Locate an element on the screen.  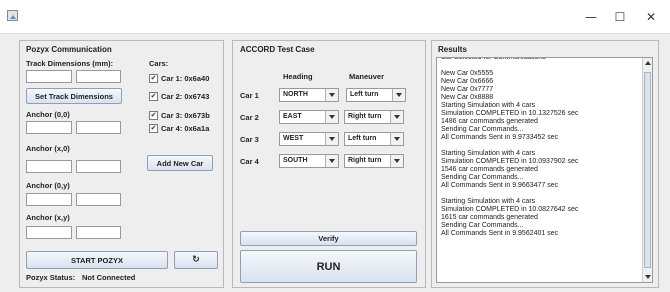
anchor-00-label: Anchor (0,0) is located at coordinates (48, 114).